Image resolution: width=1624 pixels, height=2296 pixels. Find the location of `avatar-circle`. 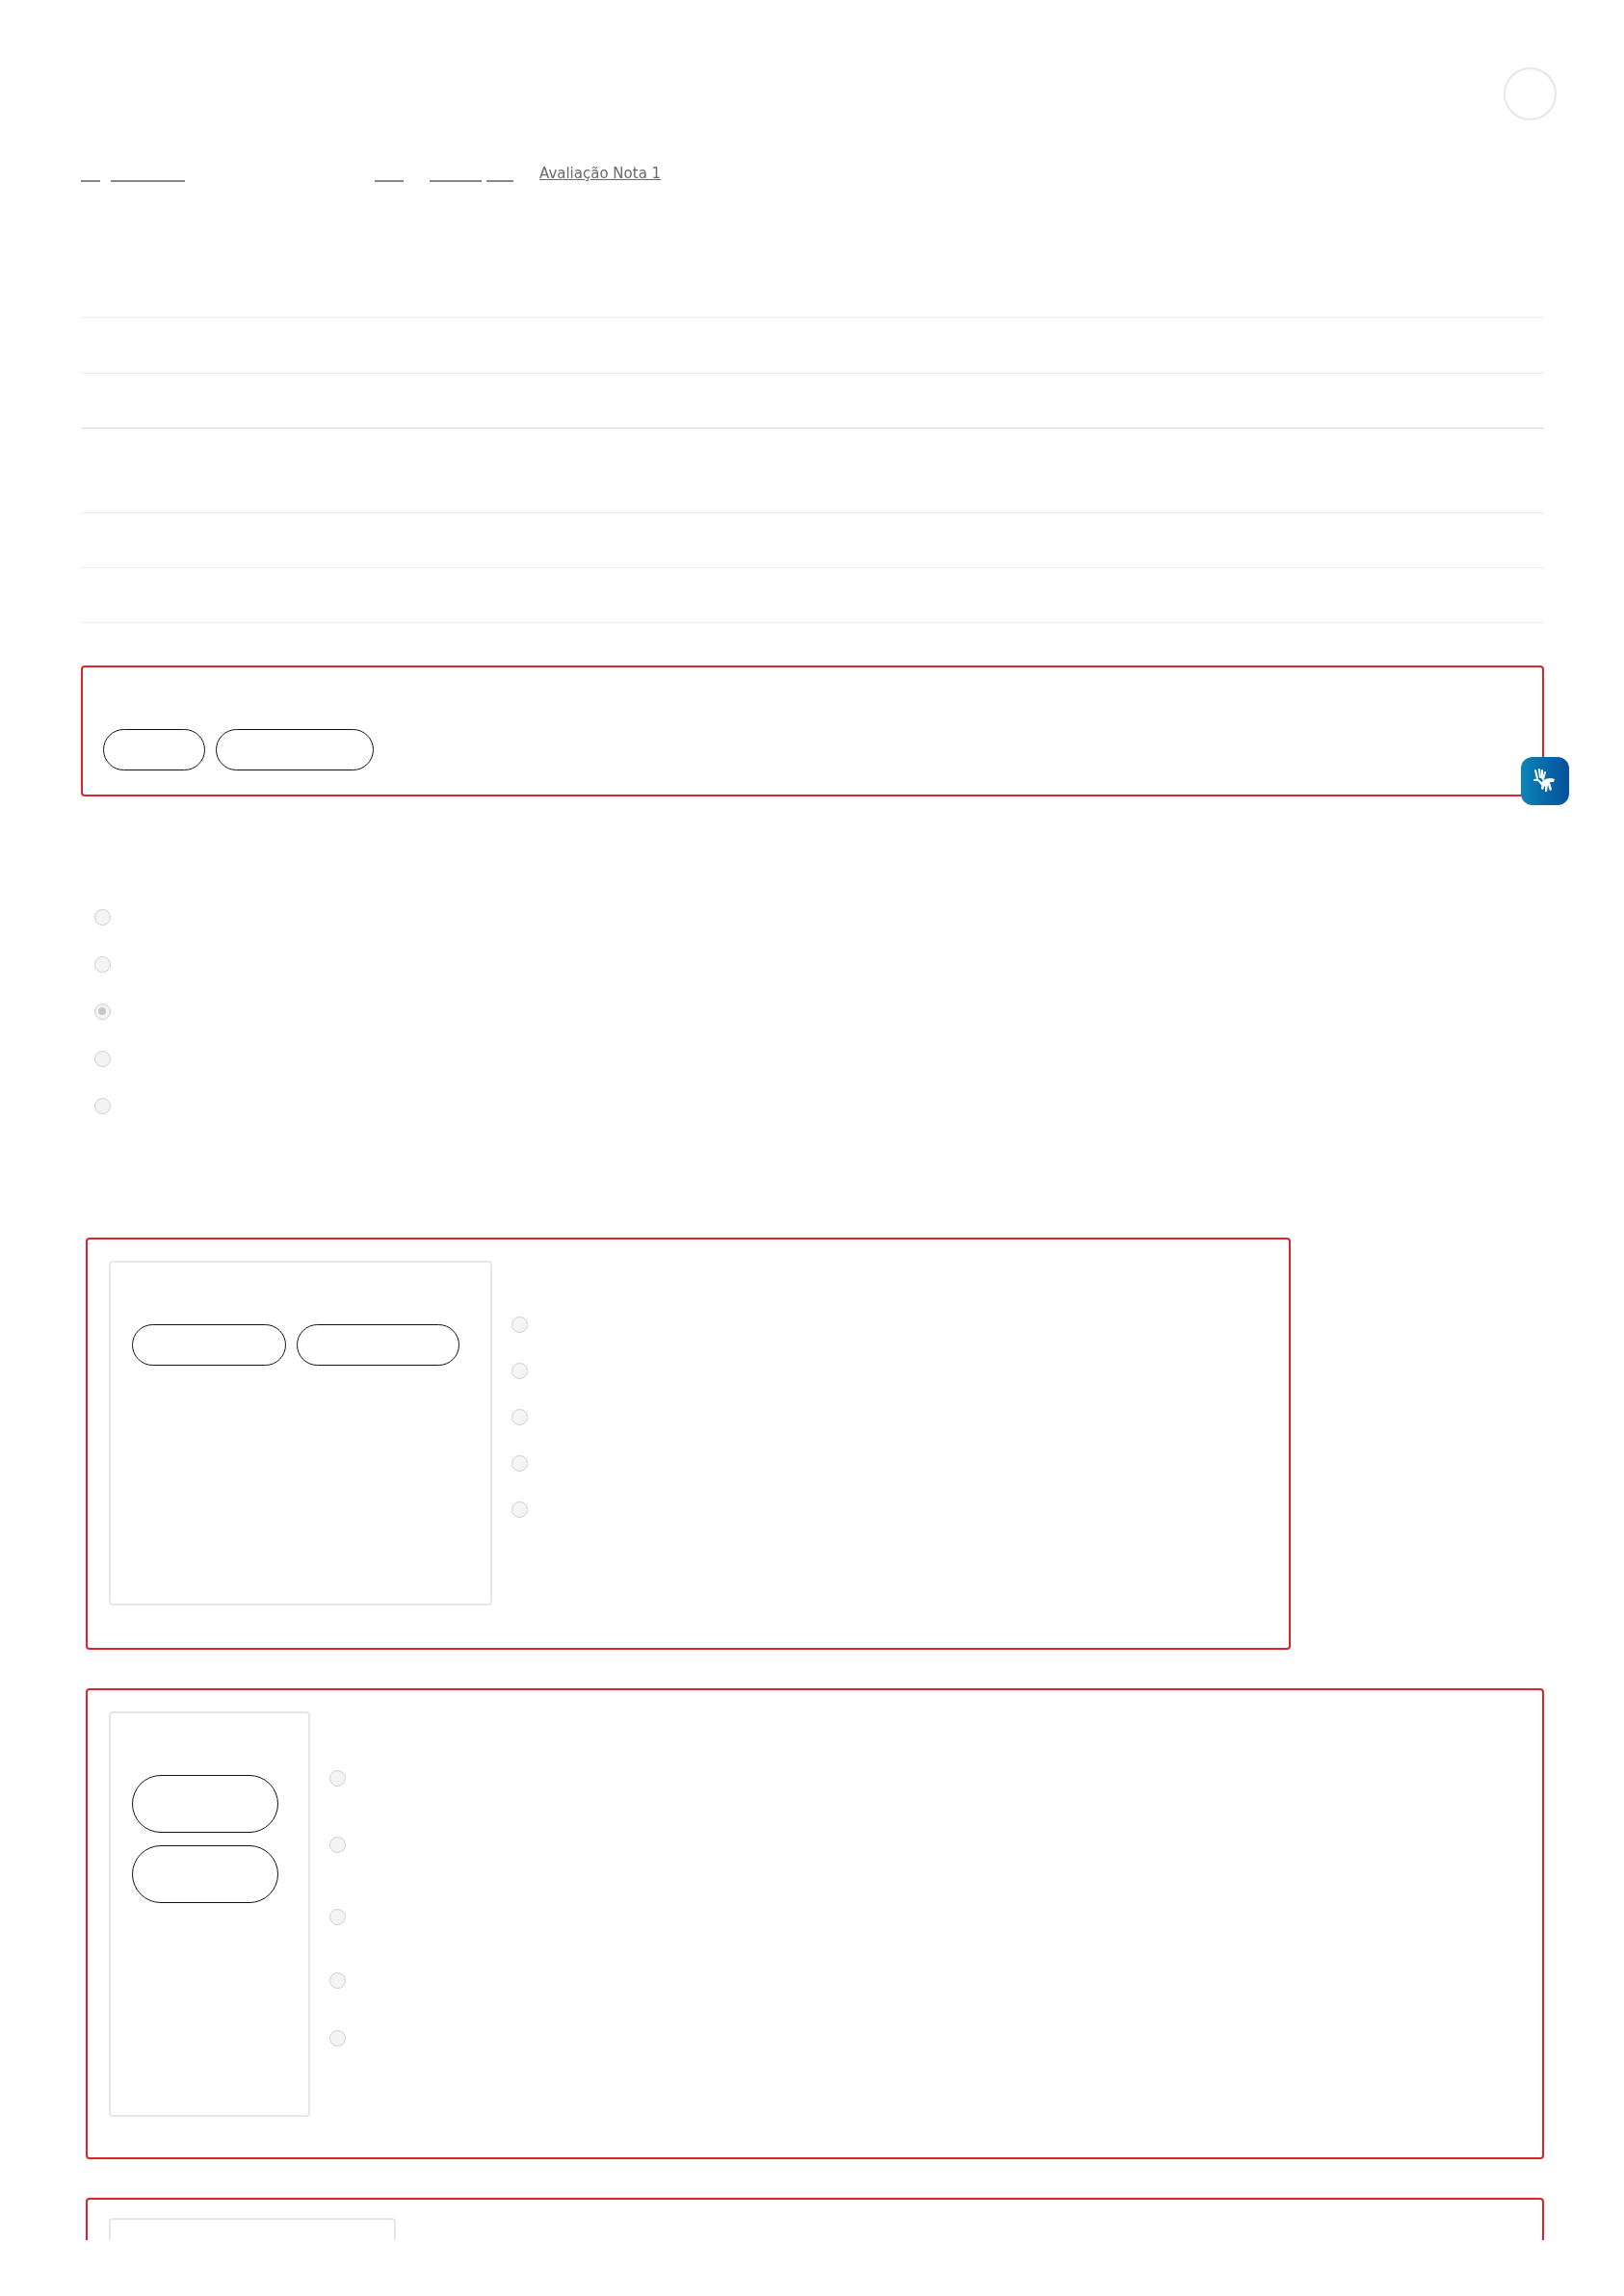

avatar-circle is located at coordinates (1530, 93).